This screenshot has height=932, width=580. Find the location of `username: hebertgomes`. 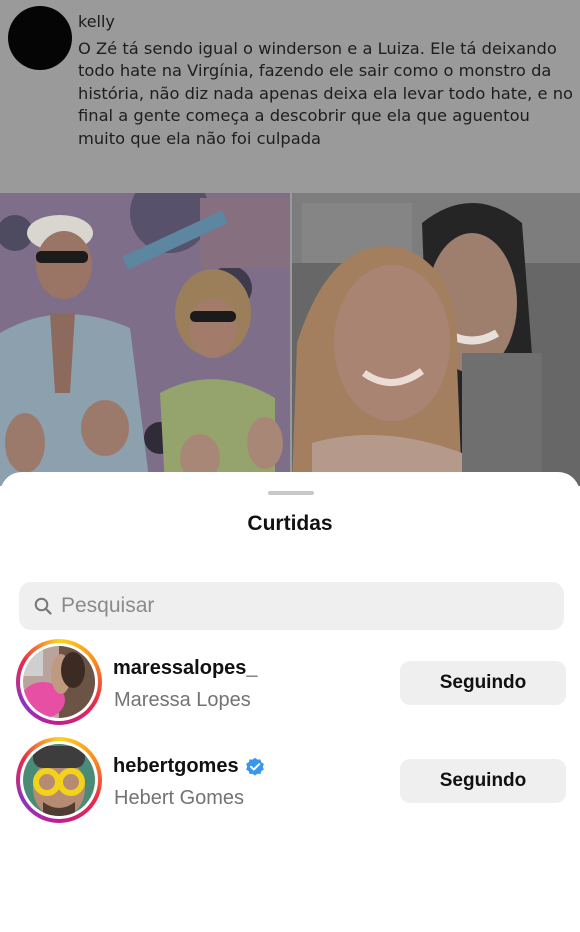

username: hebertgomes is located at coordinates (189, 766).